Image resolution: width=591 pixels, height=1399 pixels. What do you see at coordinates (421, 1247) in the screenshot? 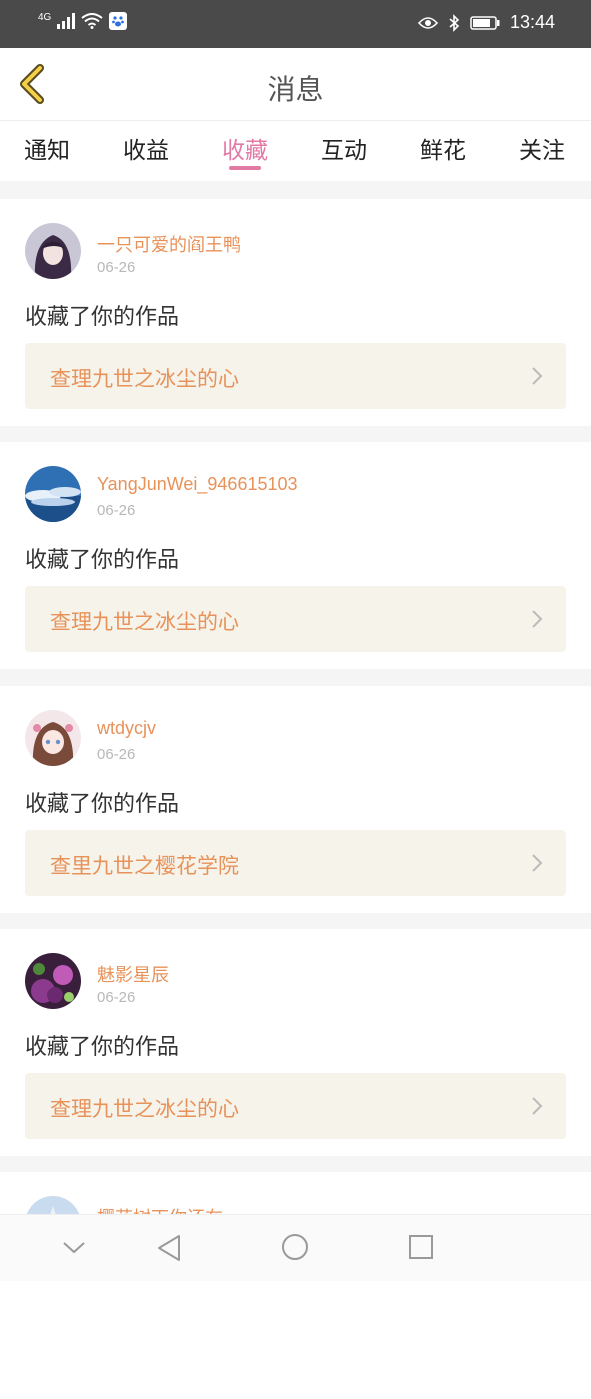
I see `recents-nav-icon` at bounding box center [421, 1247].